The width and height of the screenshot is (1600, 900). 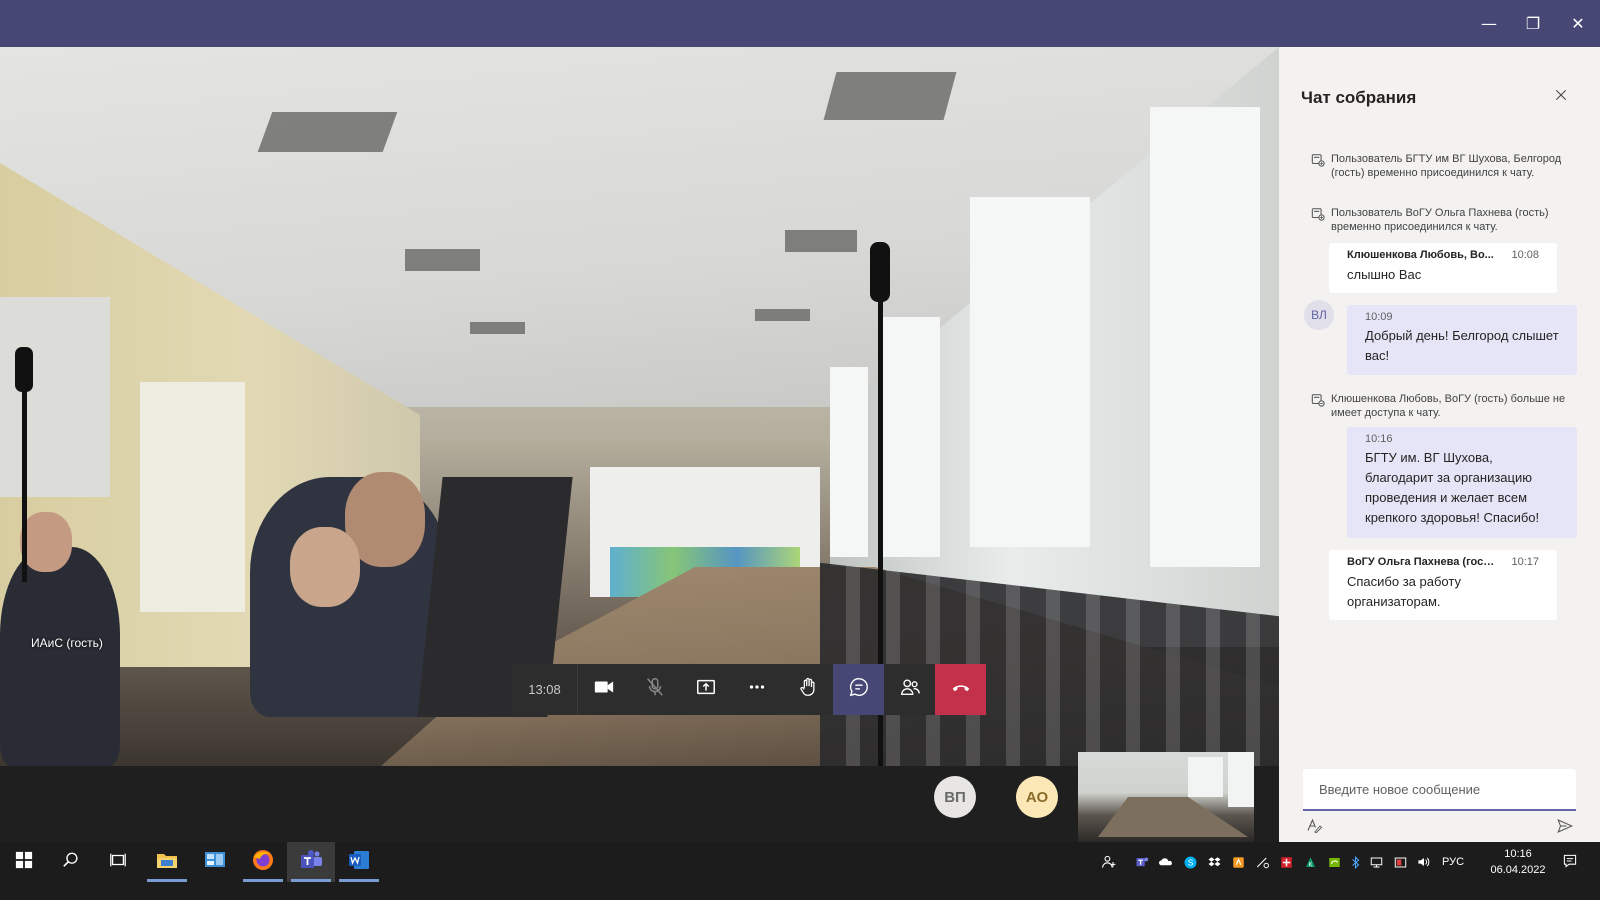 I want to click on task-view-button, so click(x=118, y=862).